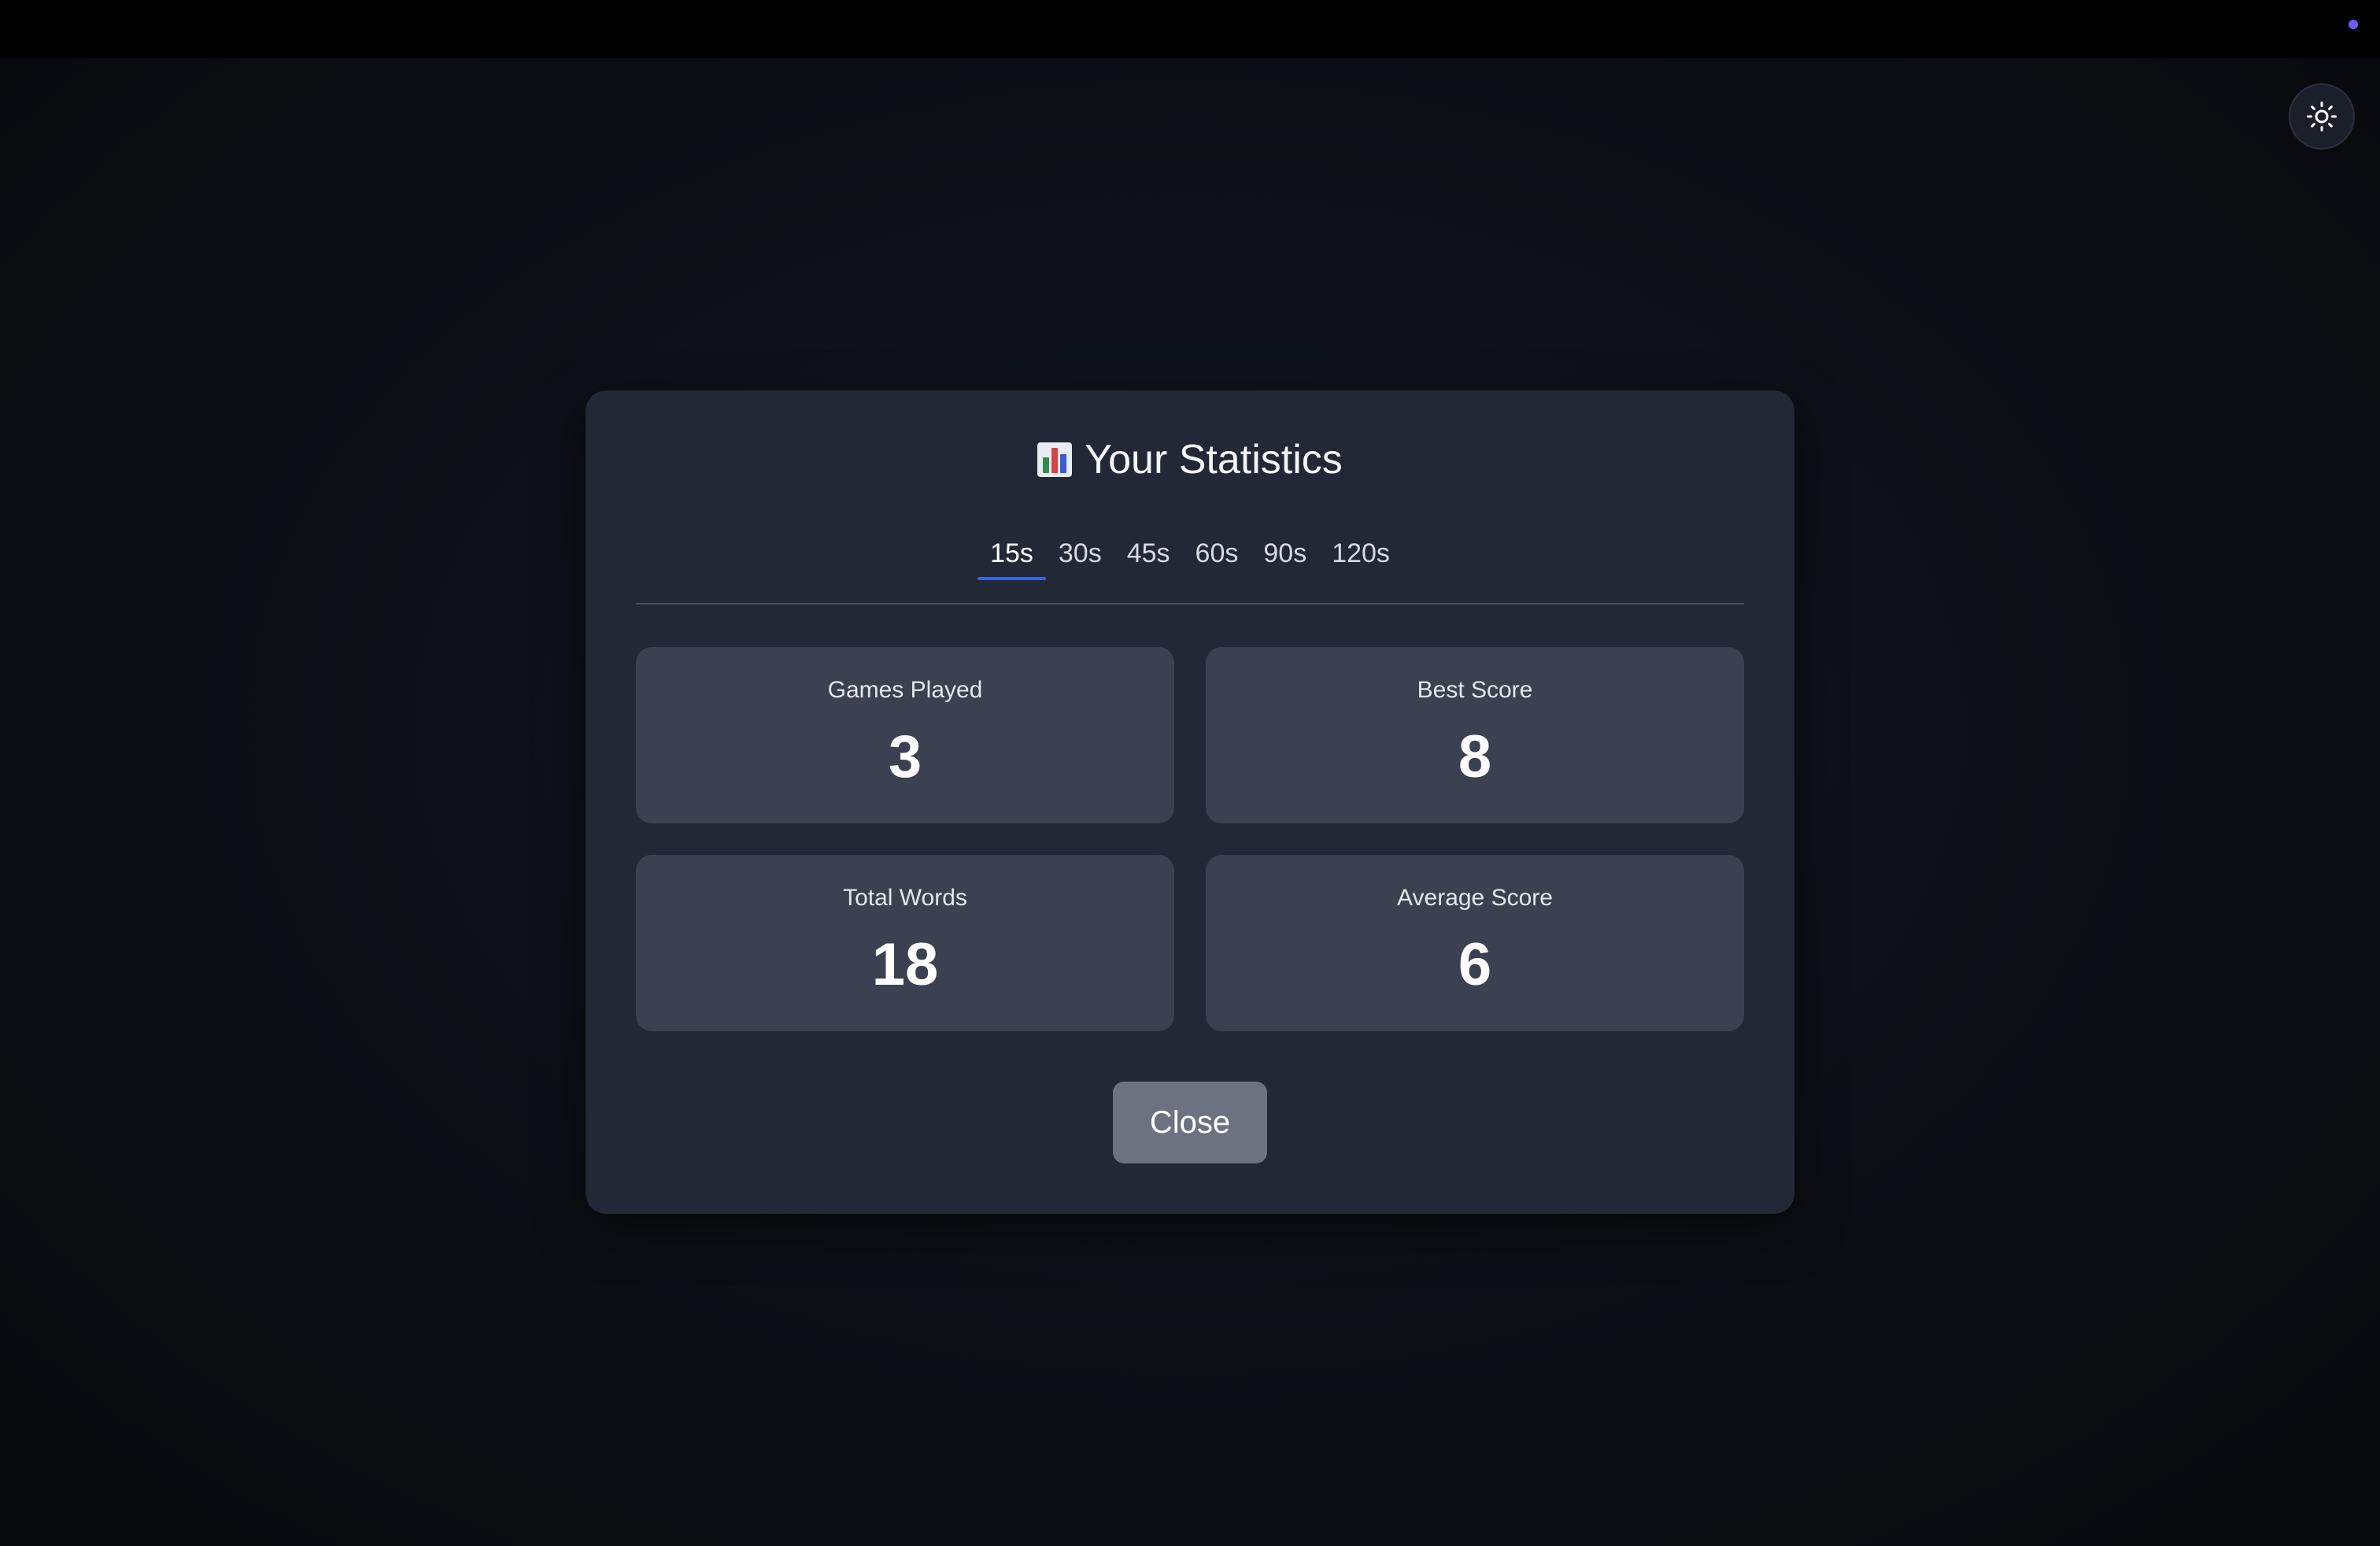 The height and width of the screenshot is (1546, 2380). What do you see at coordinates (1190, 1122) in the screenshot?
I see `close-button: Close` at bounding box center [1190, 1122].